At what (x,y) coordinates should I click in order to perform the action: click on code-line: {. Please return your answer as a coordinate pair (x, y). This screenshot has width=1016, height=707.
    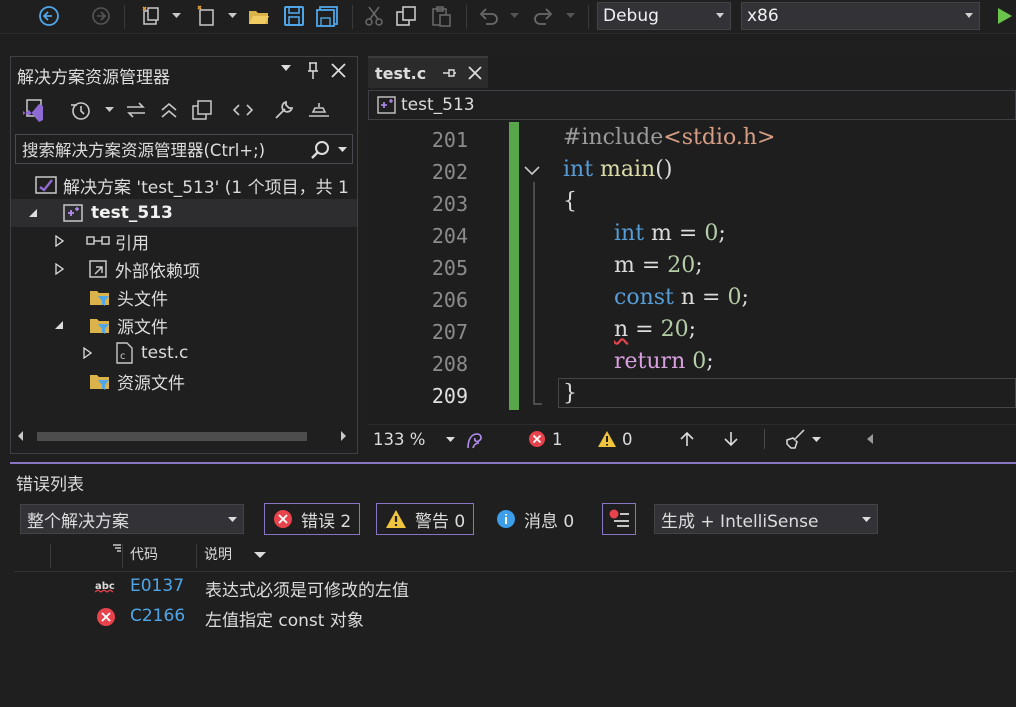
    Looking at the image, I should click on (570, 202).